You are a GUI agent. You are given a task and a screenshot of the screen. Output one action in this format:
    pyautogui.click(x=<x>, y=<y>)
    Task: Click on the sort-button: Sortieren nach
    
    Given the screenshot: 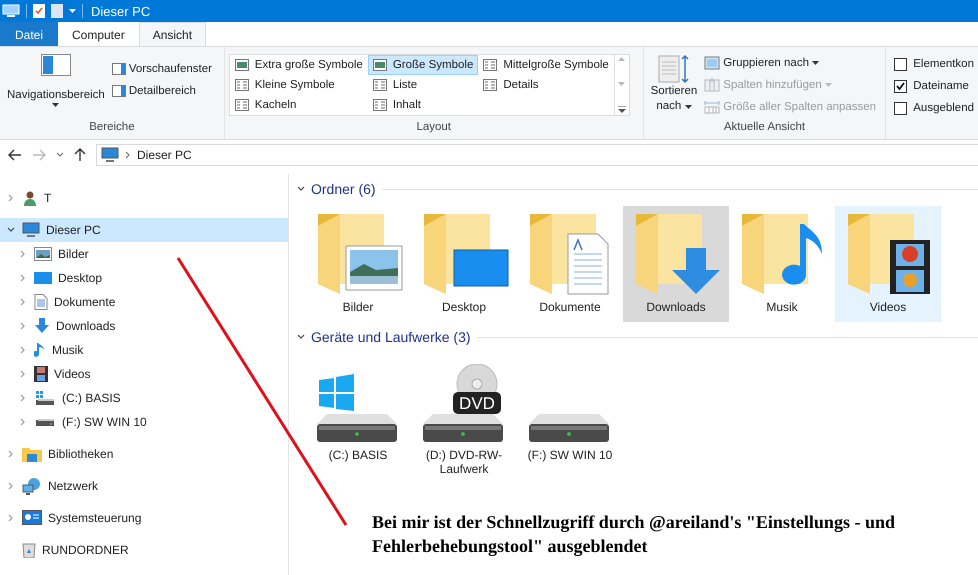 What is the action you would take?
    pyautogui.click(x=674, y=85)
    